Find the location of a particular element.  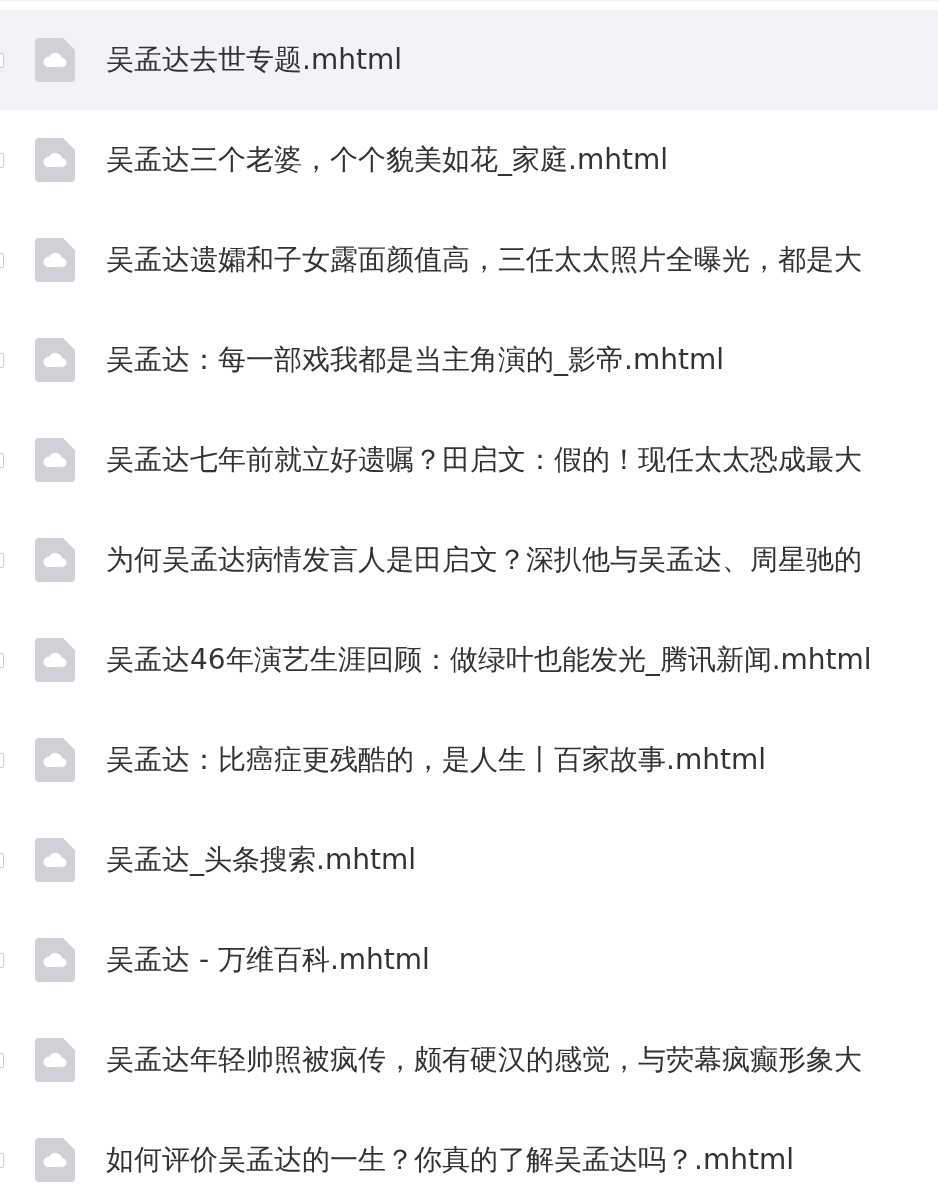

file-name: 为何吴孟达病情发言人是田启文？深扒他与吴孟达、周星驰的 is located at coordinates (484, 560).